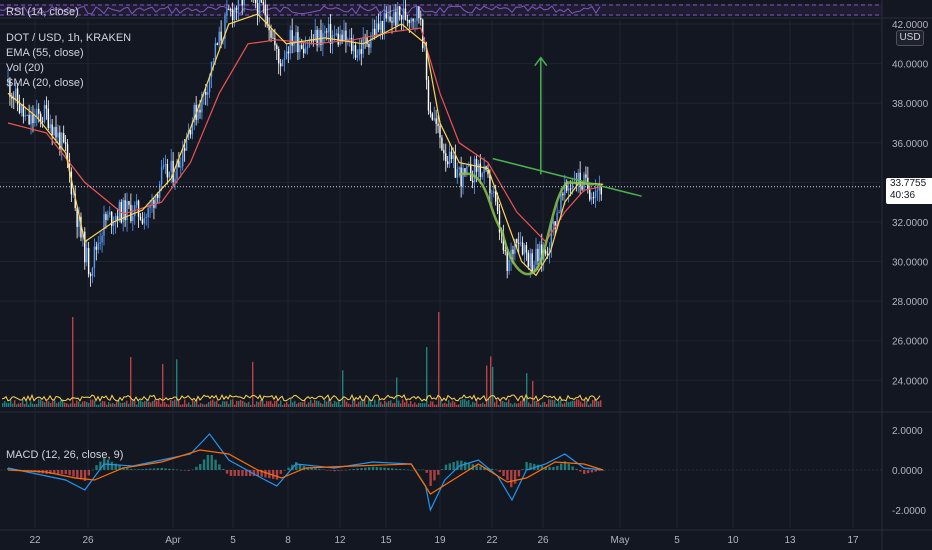  I want to click on x-tick-label: 12, so click(340, 540).